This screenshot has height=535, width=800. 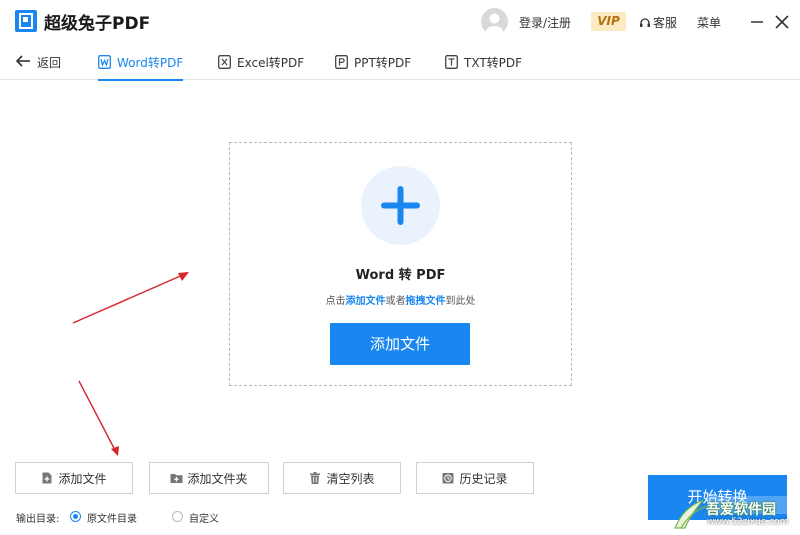 I want to click on add-folder-label: 添加文件夹, so click(x=217, y=478).